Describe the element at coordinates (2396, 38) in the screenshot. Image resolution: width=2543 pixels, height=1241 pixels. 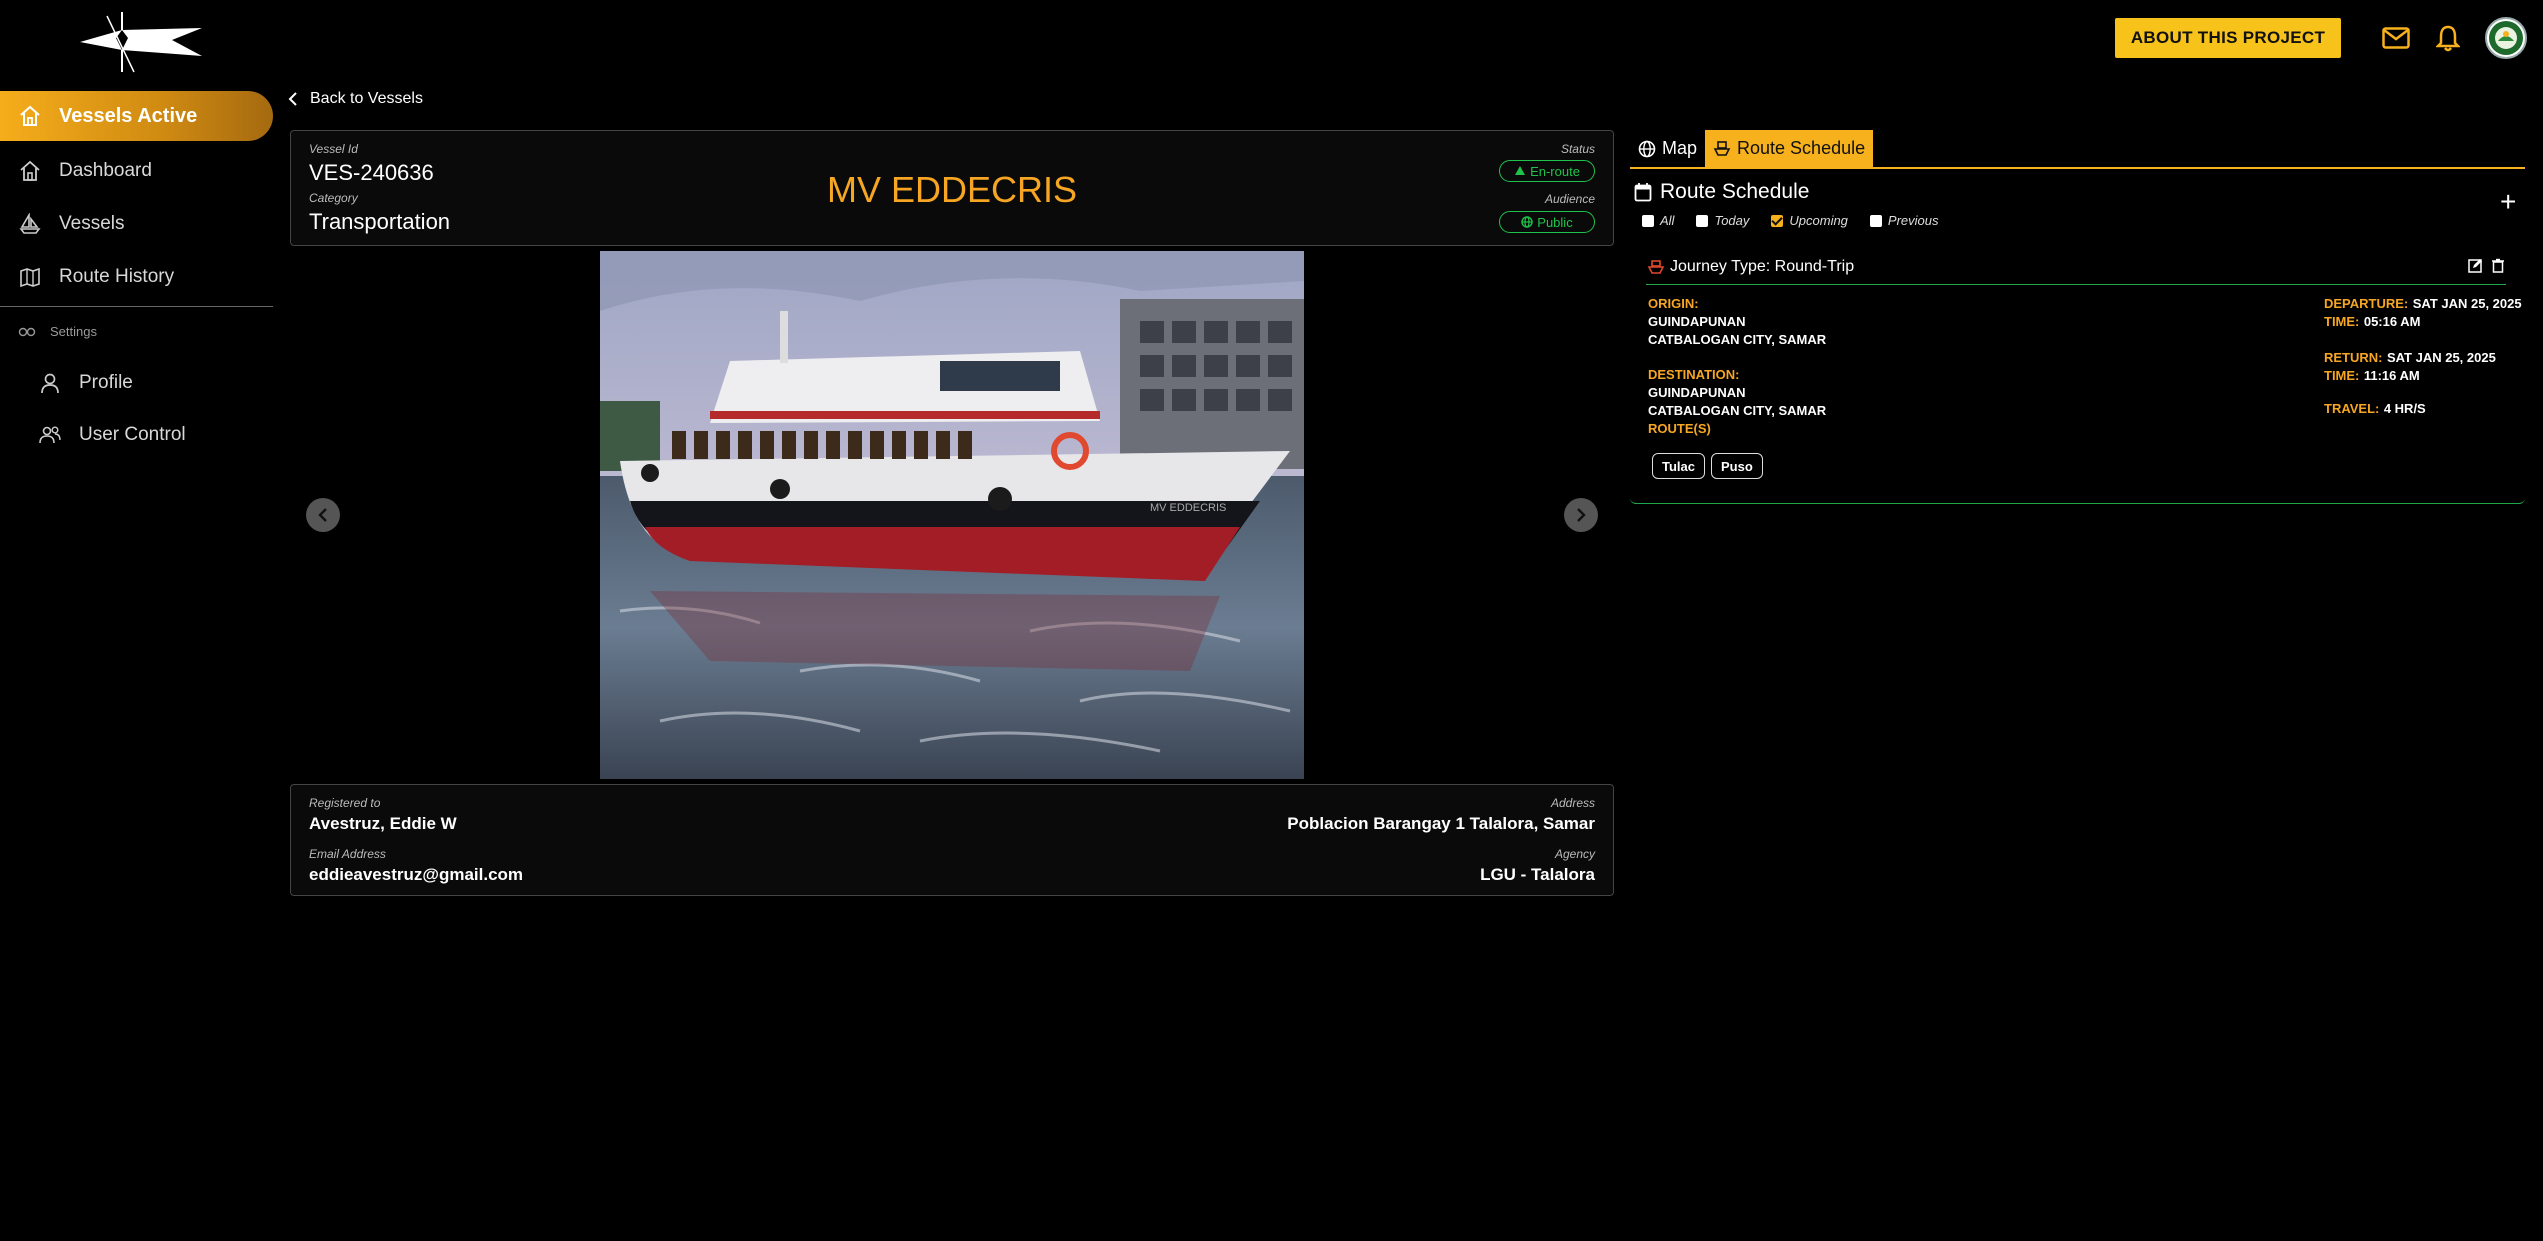
I see `mail-icon` at that location.